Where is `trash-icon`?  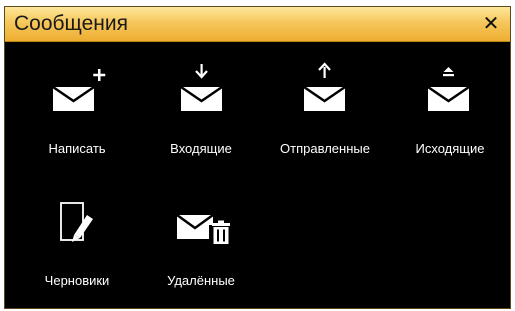 trash-icon is located at coordinates (203, 229).